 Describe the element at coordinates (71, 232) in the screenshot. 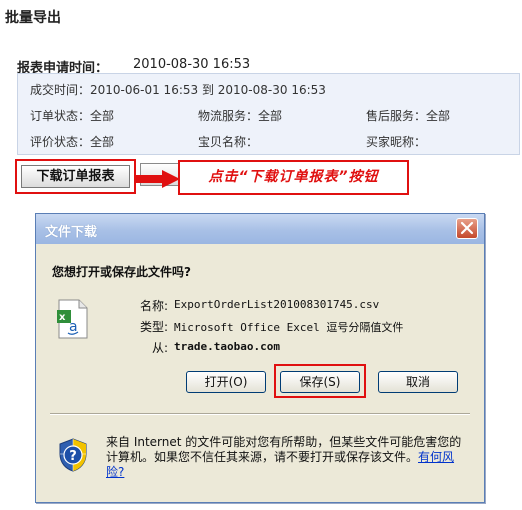

I see `dialog-title: 文件下载` at that location.